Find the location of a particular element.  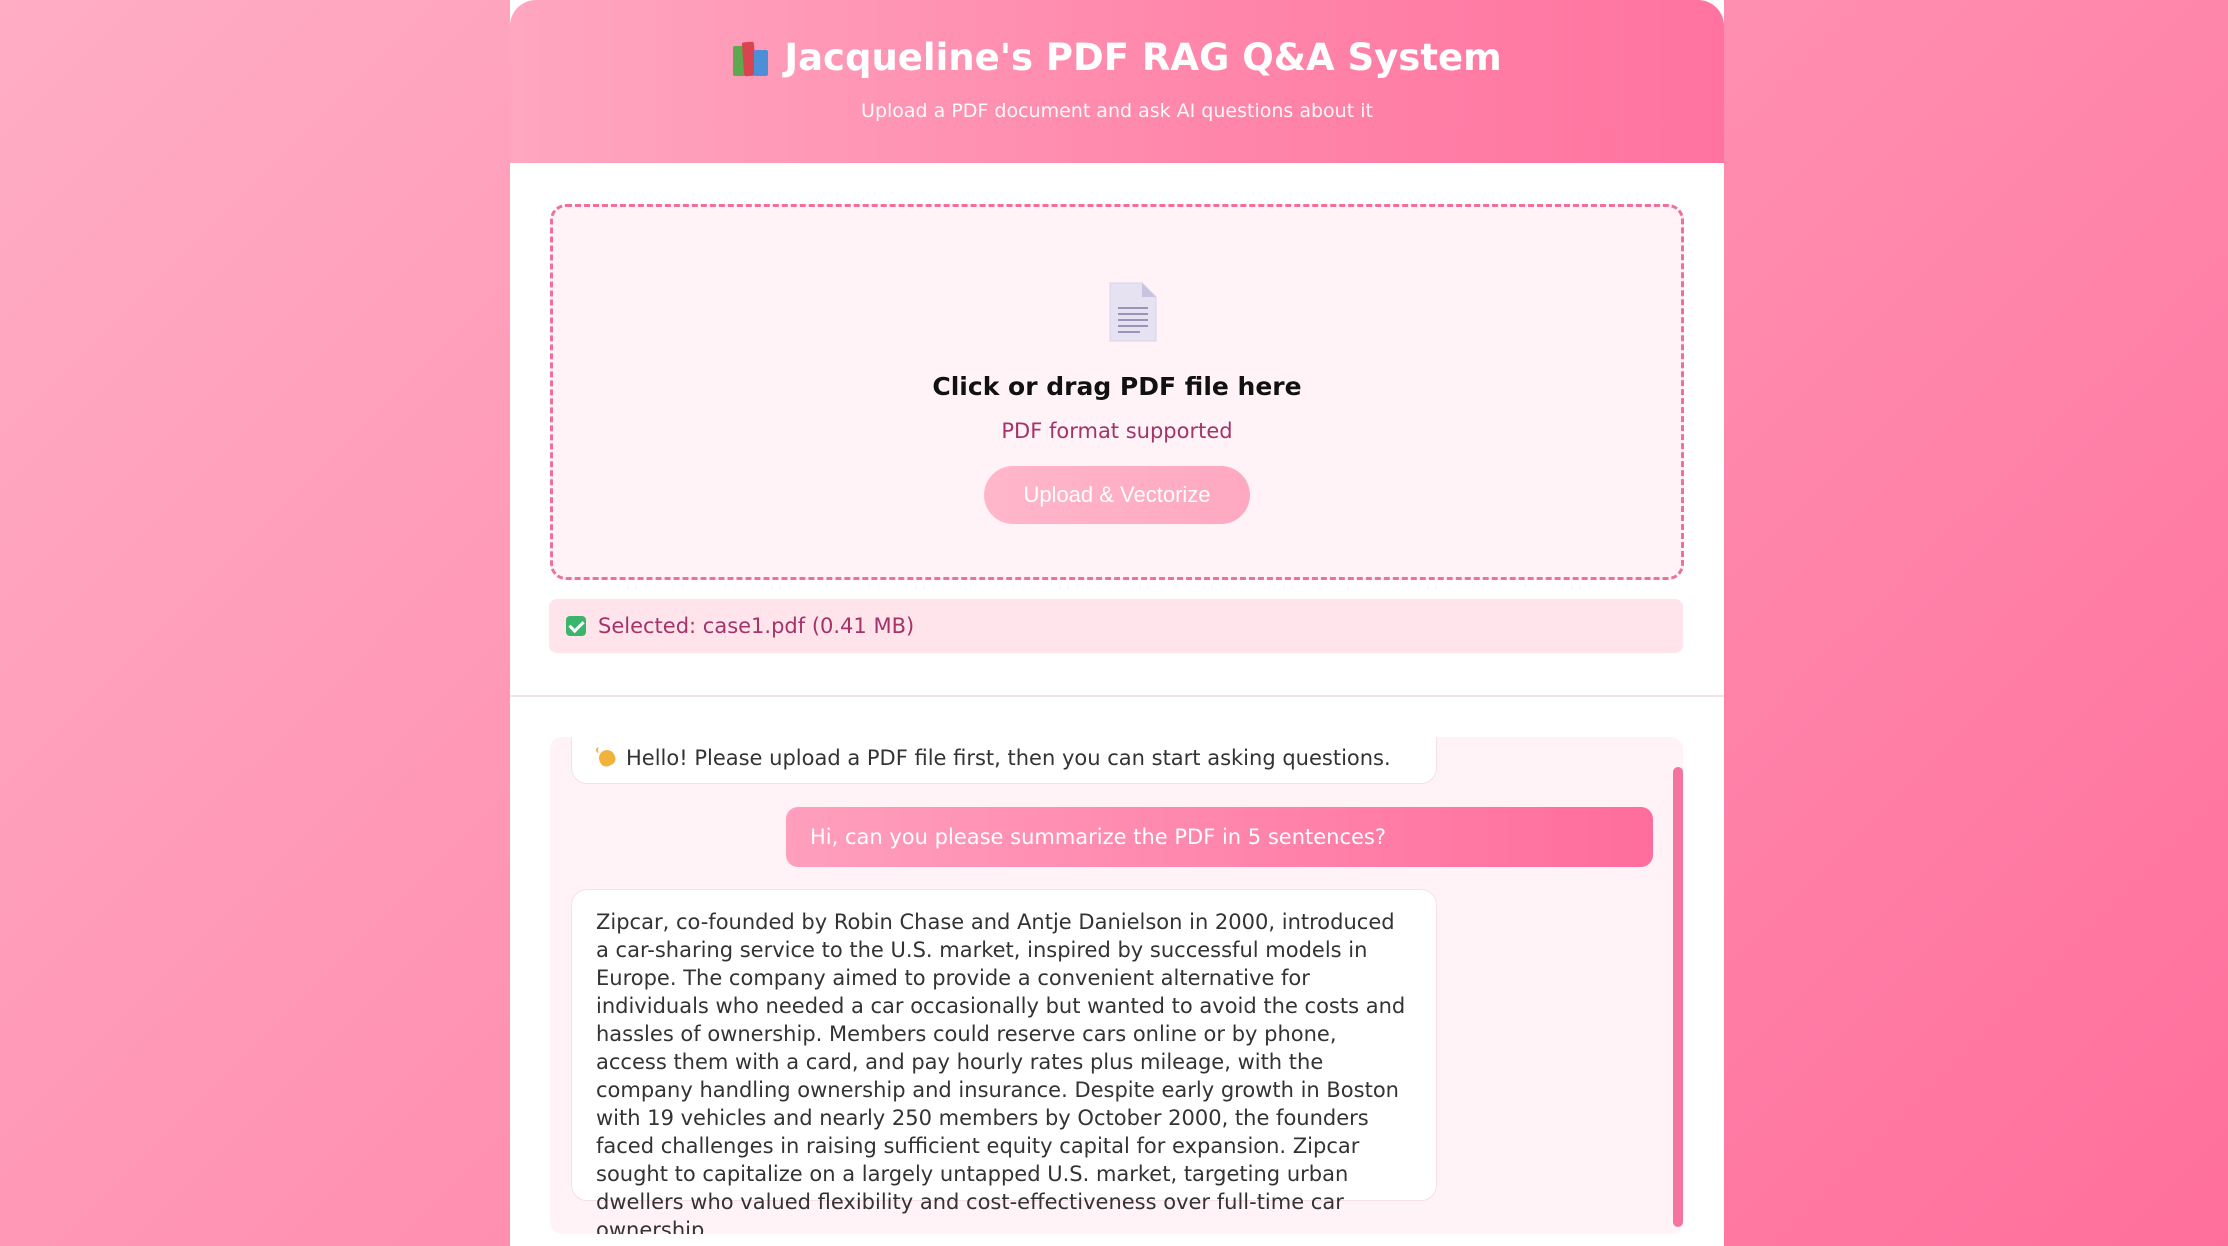

selected-file-status: Selected: case1.pdf (0.41 MB) is located at coordinates (1116, 626).